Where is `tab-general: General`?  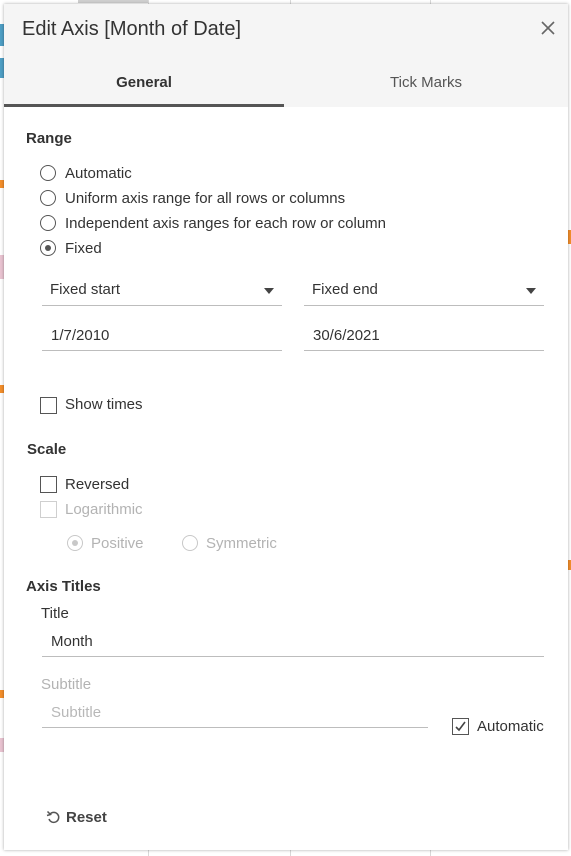 tab-general: General is located at coordinates (144, 89).